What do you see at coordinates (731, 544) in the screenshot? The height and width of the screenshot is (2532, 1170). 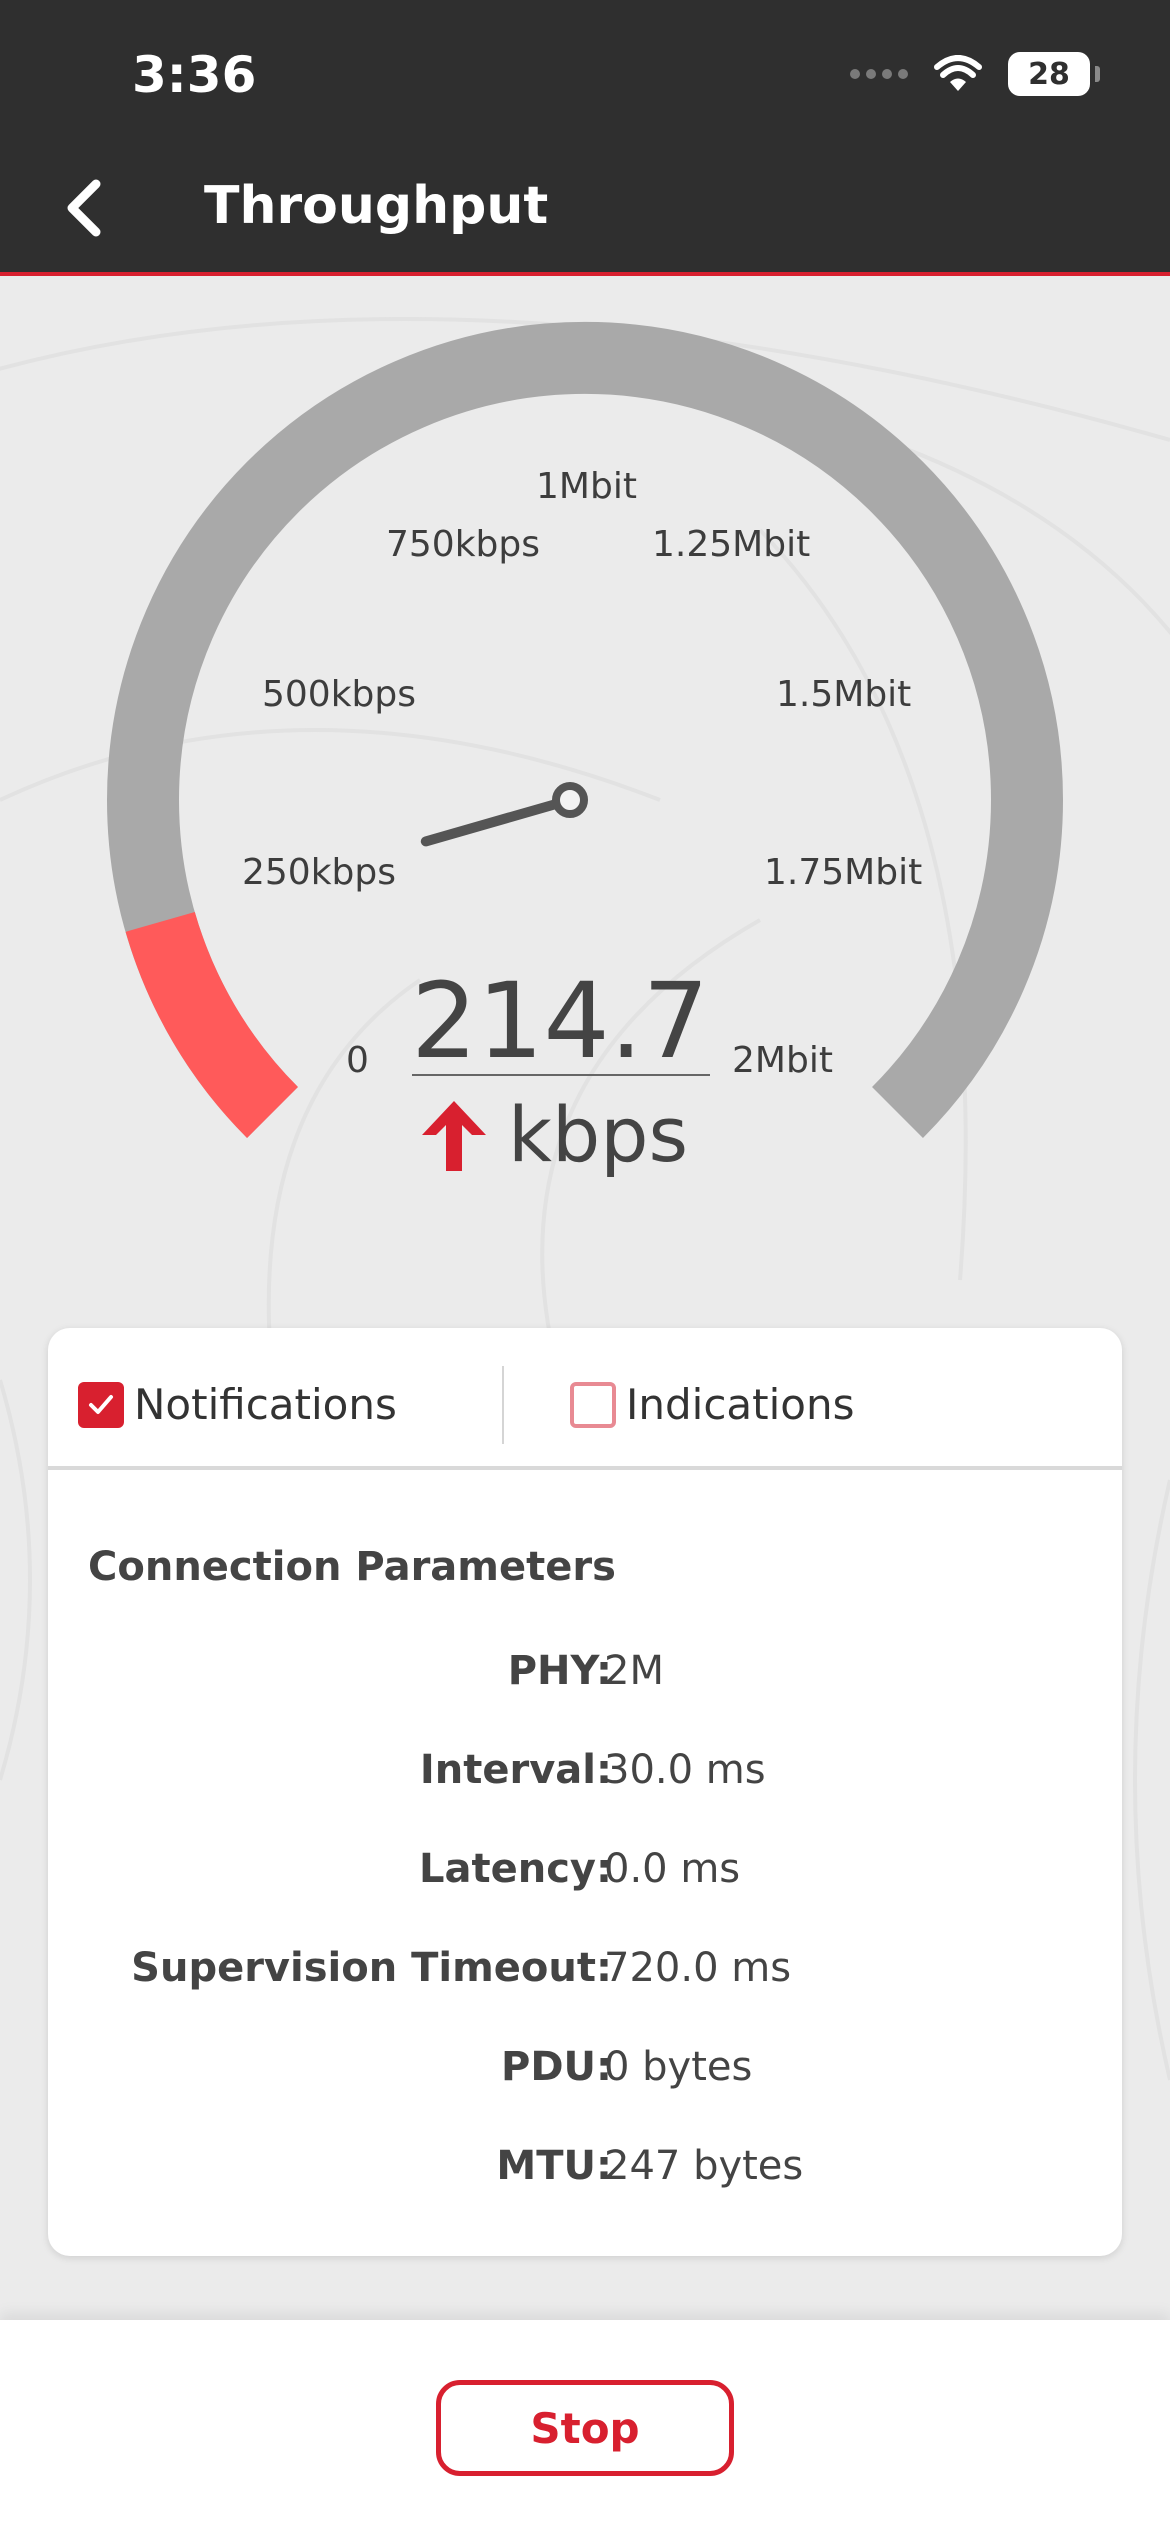 I see `gauge-label-1-25mbit: 1.25Mbit` at bounding box center [731, 544].